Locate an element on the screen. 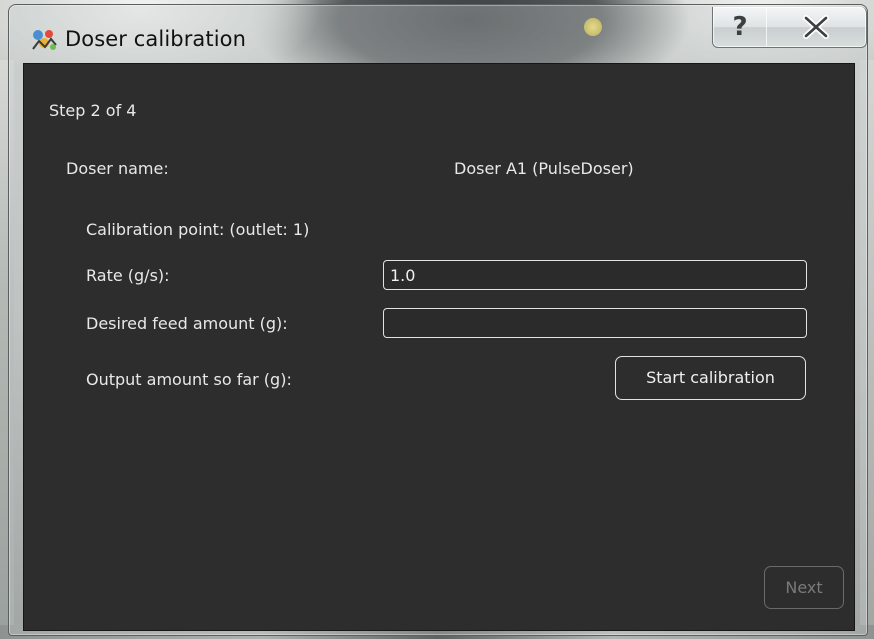  help-button: ? is located at coordinates (740, 27).